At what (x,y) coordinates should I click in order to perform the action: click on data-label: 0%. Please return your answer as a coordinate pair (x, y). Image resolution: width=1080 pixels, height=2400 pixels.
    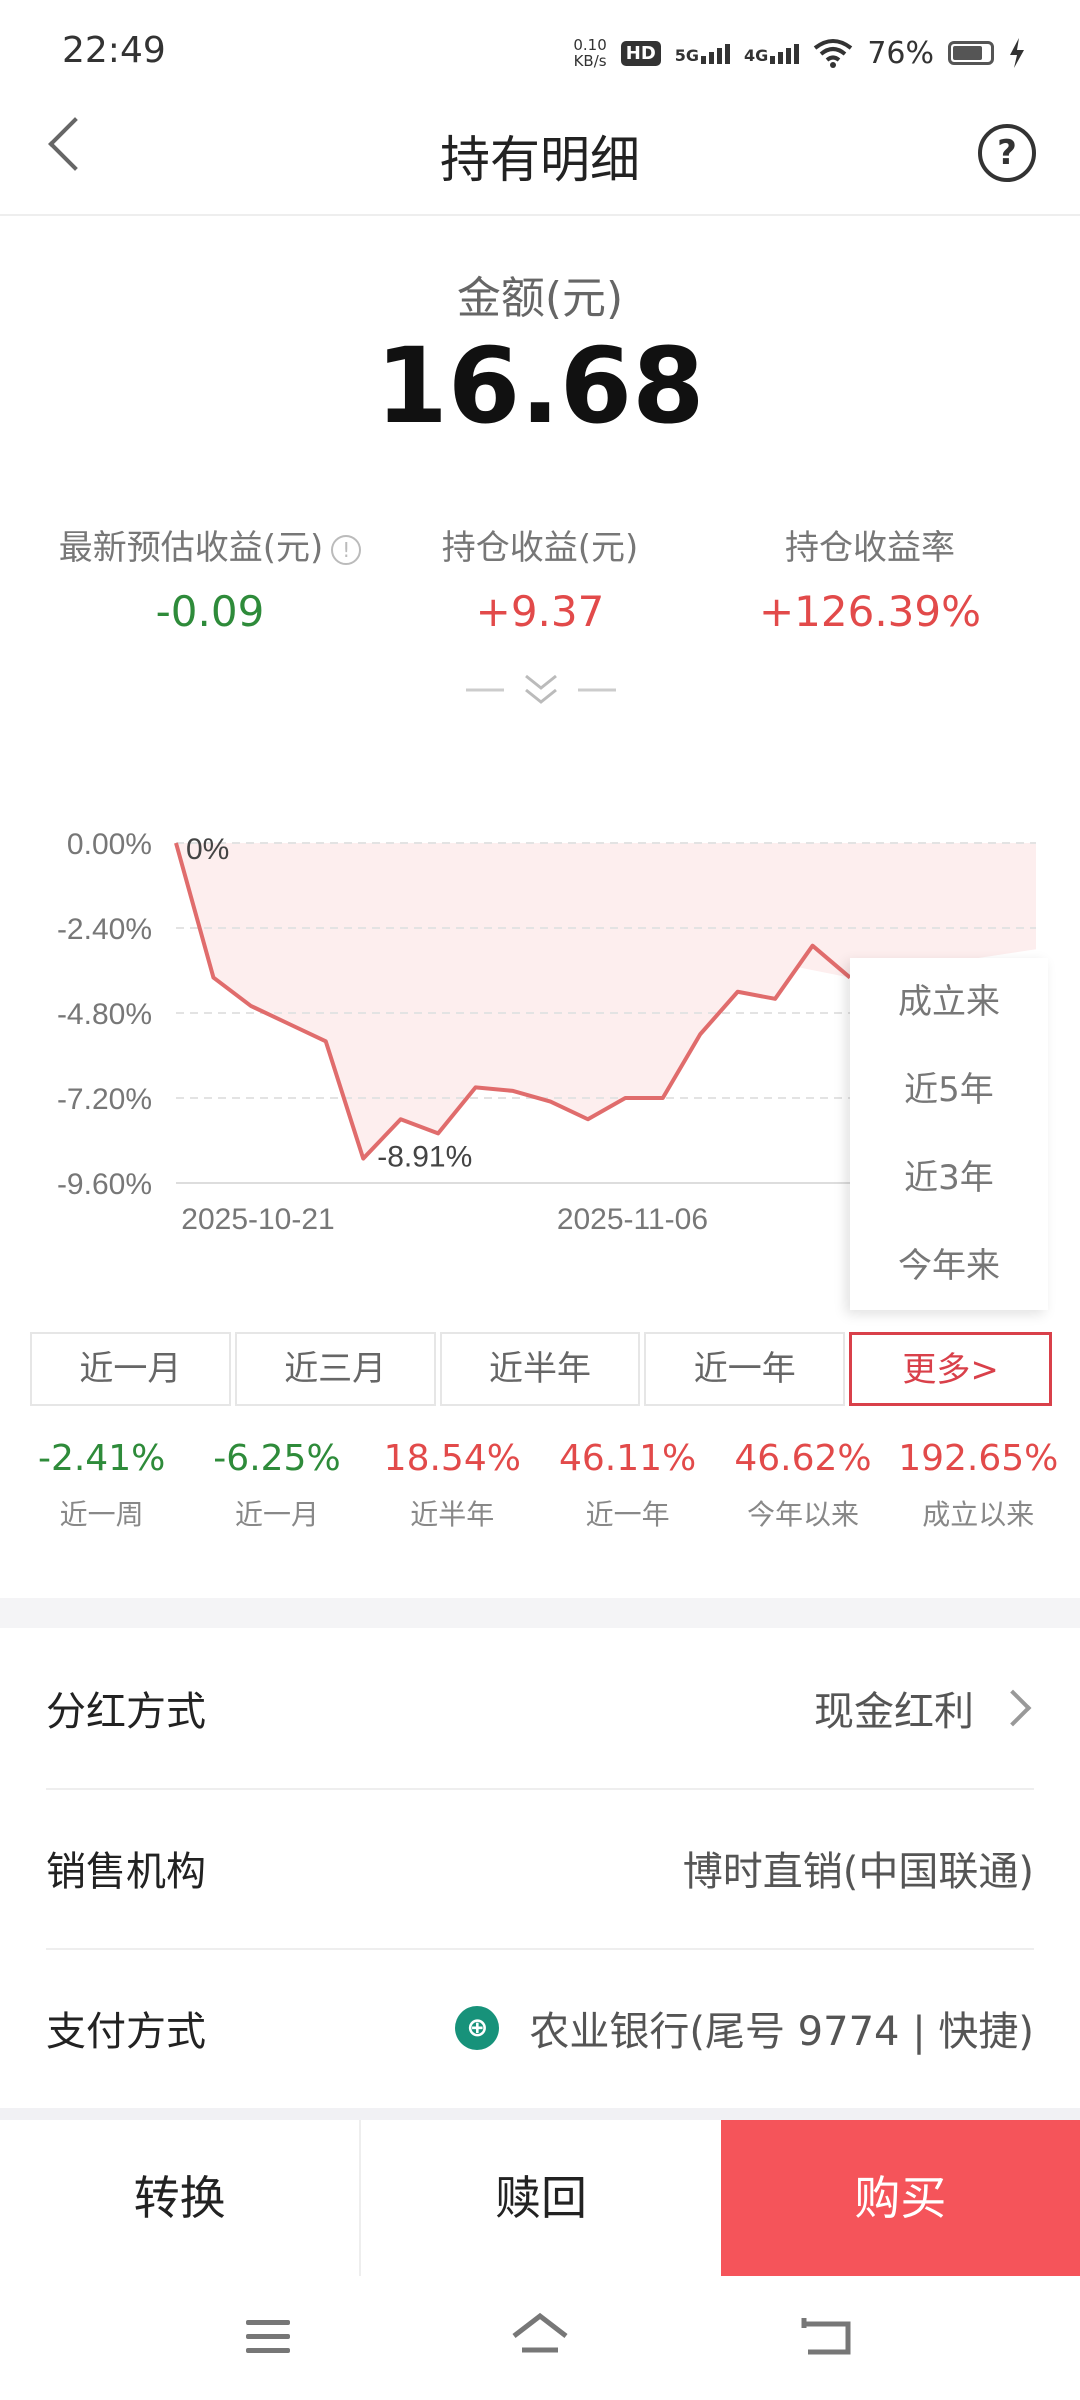
    Looking at the image, I should click on (207, 849).